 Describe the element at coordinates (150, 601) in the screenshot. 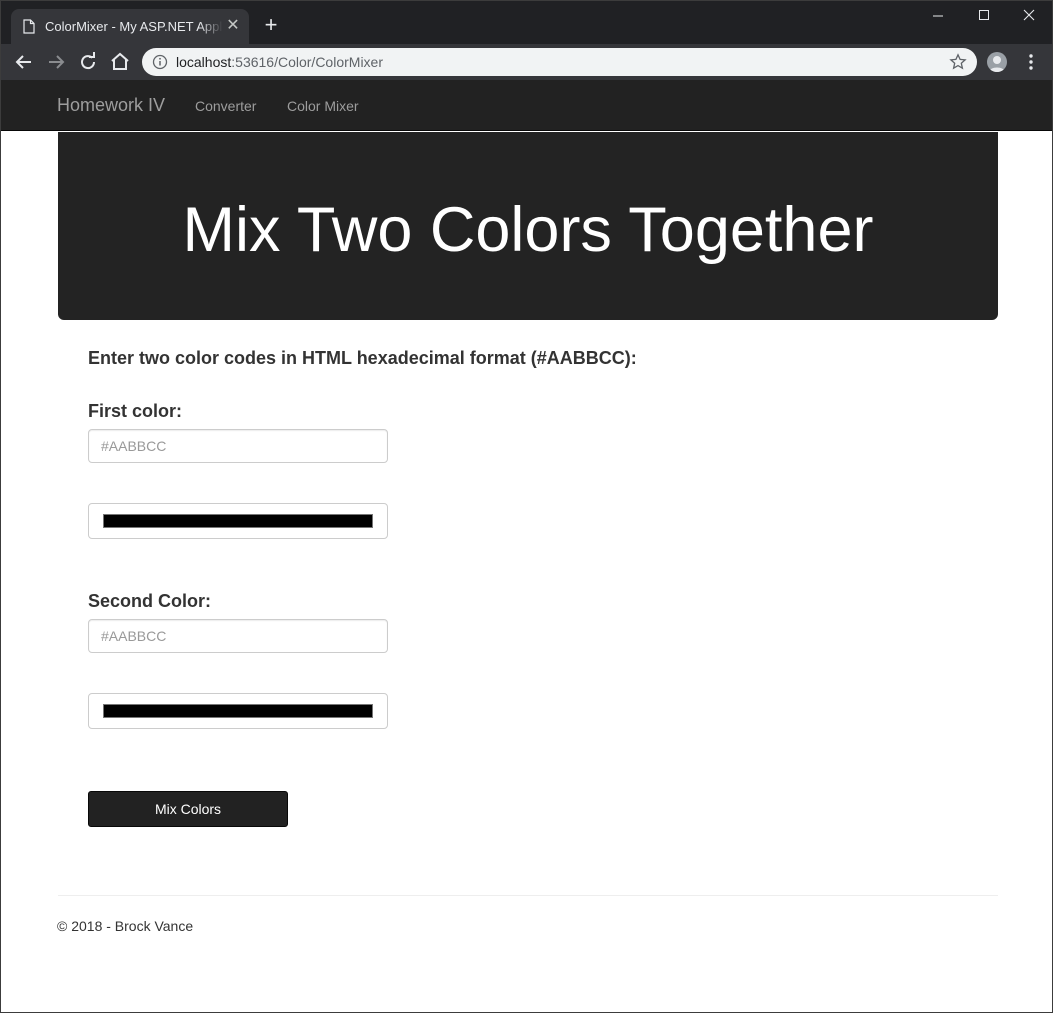

I see `second-color-label: Second Color:` at that location.